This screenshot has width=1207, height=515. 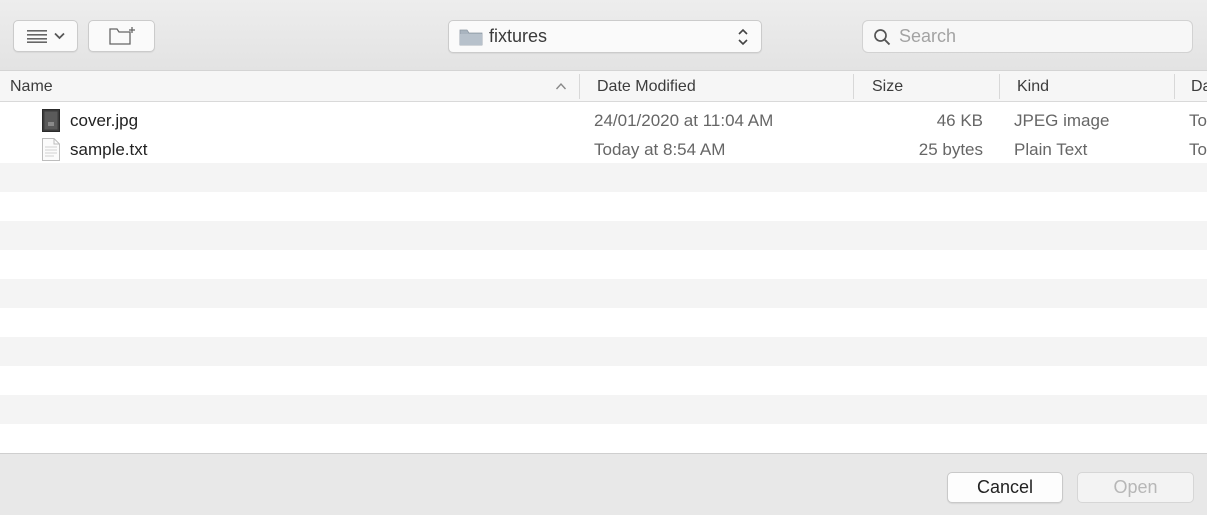 I want to click on file-kind: Plain Text, so click(x=1051, y=149).